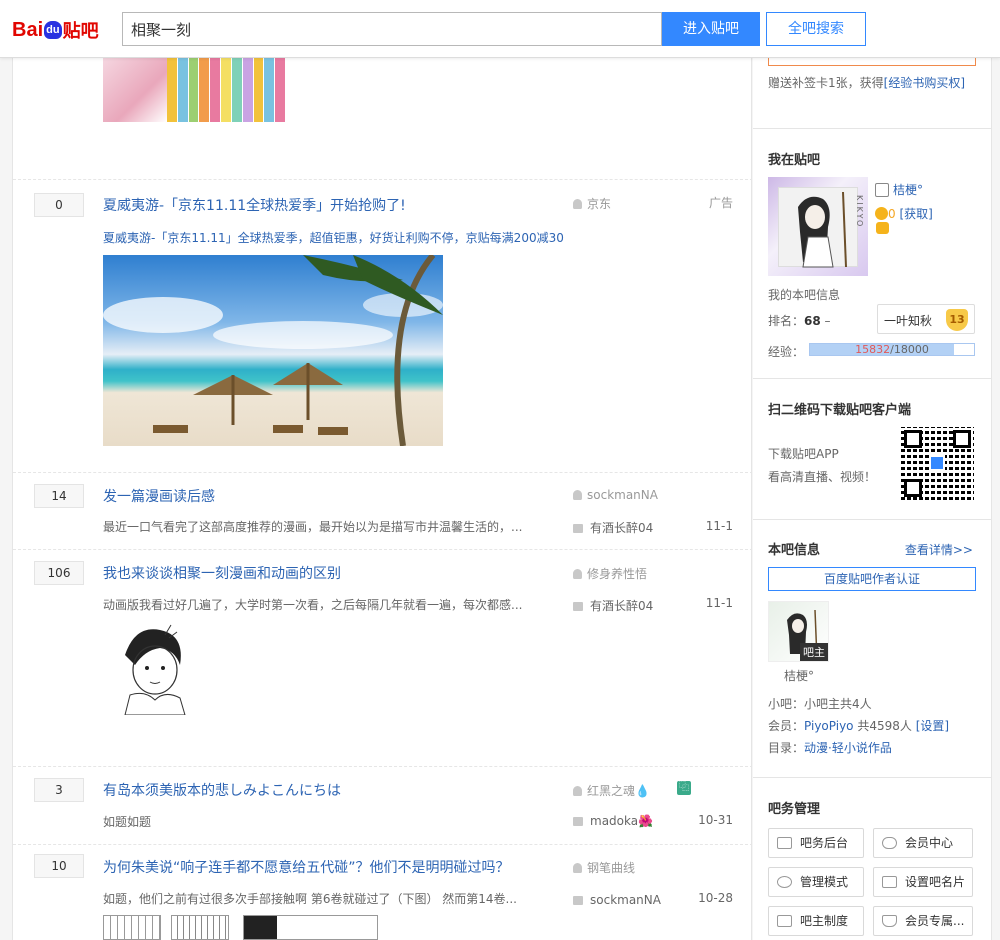 This screenshot has height=940, width=1000. What do you see at coordinates (222, 790) in the screenshot?
I see `thread-title: 有岛本须美版本的悲しみよこんにちは` at bounding box center [222, 790].